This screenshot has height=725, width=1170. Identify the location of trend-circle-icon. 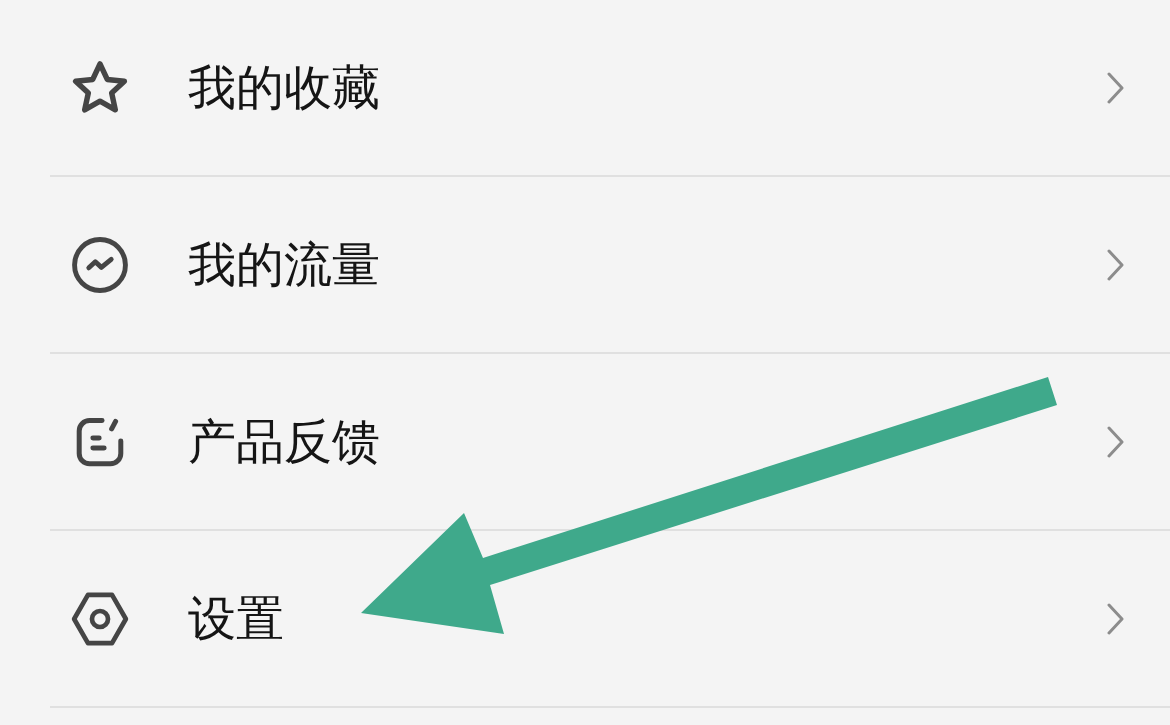
(100, 264).